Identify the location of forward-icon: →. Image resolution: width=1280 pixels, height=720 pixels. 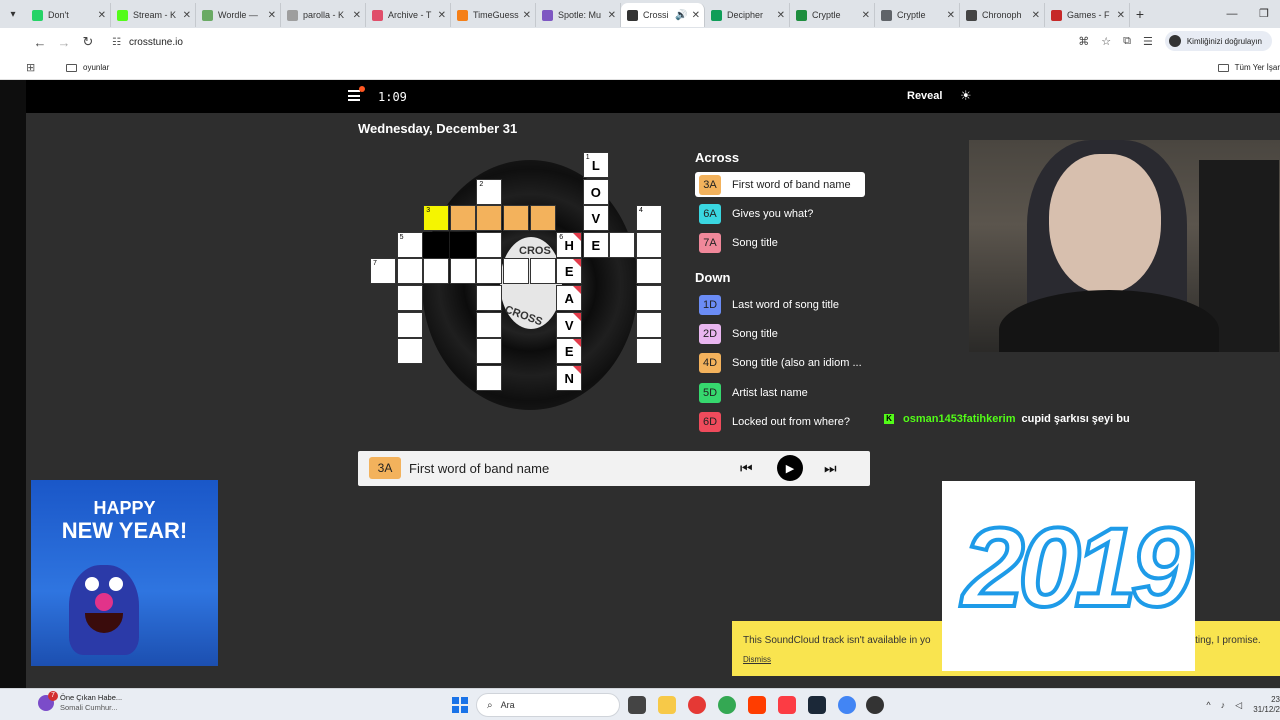
(64, 42).